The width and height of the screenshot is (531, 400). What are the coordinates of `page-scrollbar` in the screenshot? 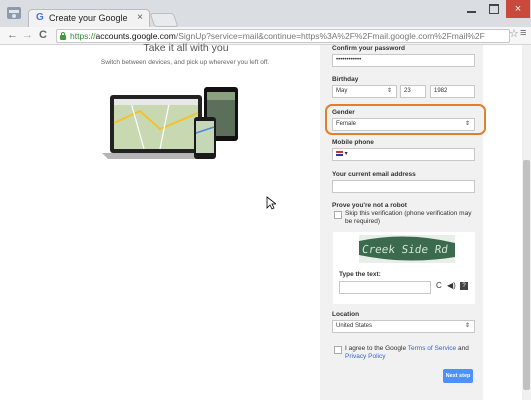 It's located at (526, 222).